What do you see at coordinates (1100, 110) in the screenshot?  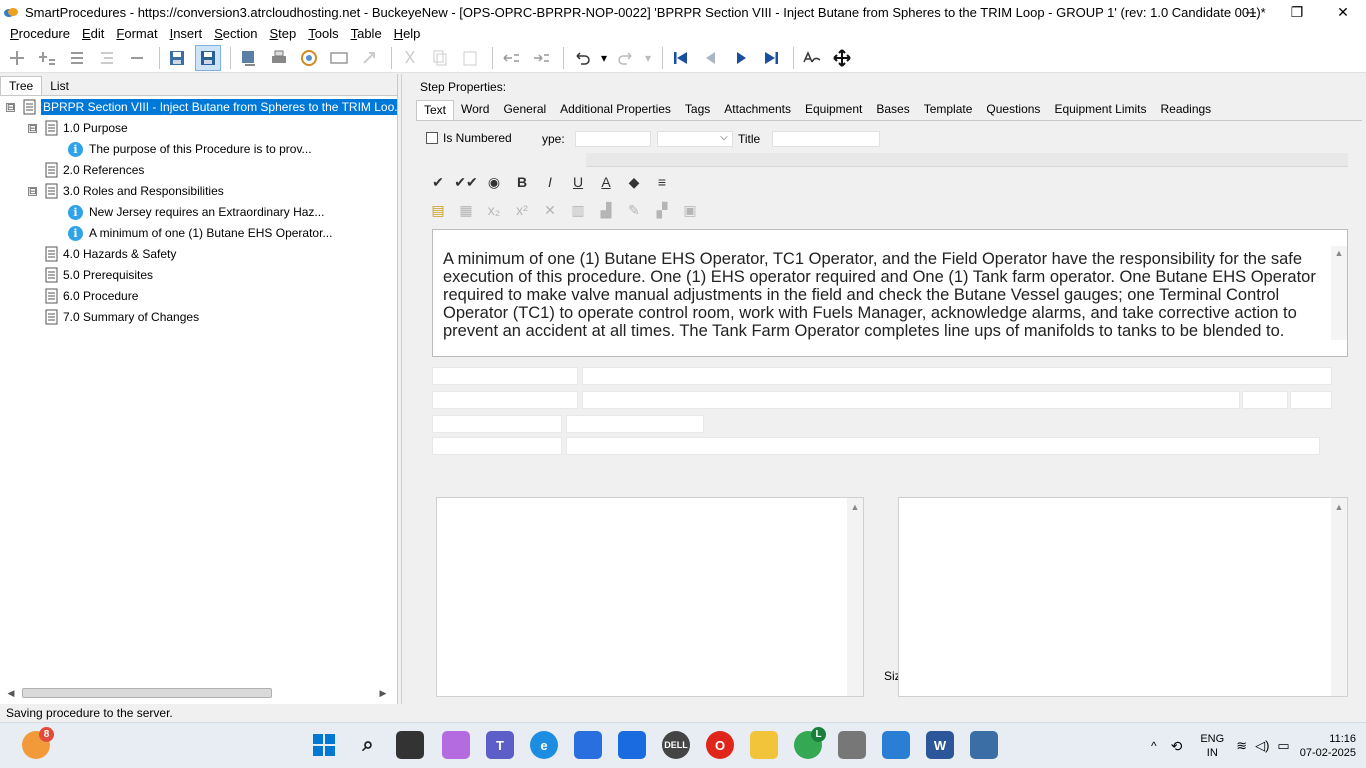 I see `tab-equipment-limits: Equipment Limits` at bounding box center [1100, 110].